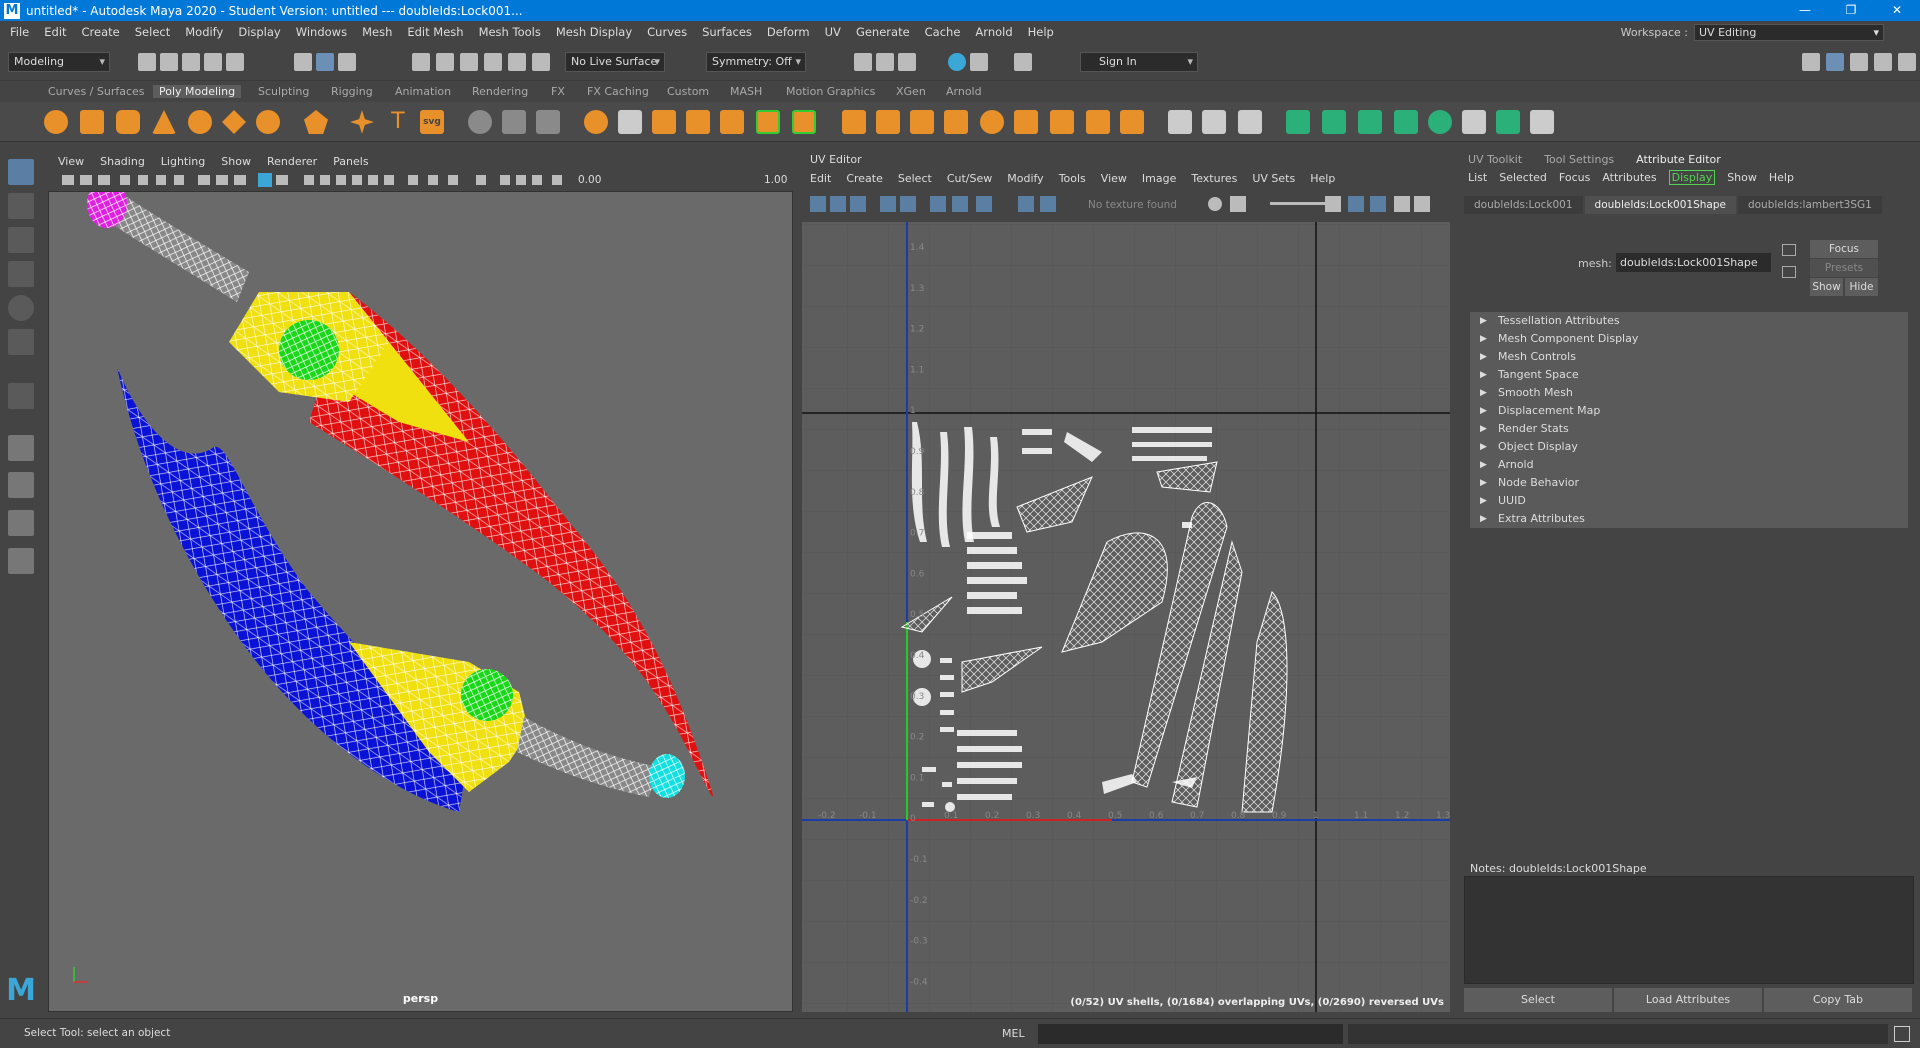 This screenshot has width=1920, height=1048. What do you see at coordinates (863, 62) in the screenshot?
I see `render-view-icon` at bounding box center [863, 62].